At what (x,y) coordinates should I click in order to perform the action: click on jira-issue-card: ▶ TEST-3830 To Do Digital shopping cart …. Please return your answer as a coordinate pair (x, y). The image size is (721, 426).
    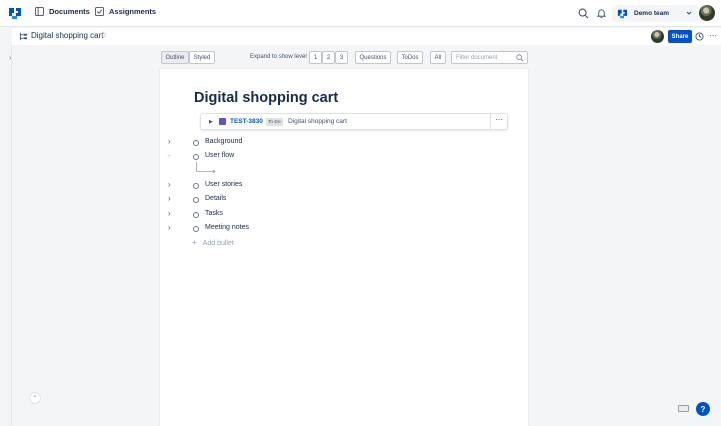
    Looking at the image, I should click on (354, 121).